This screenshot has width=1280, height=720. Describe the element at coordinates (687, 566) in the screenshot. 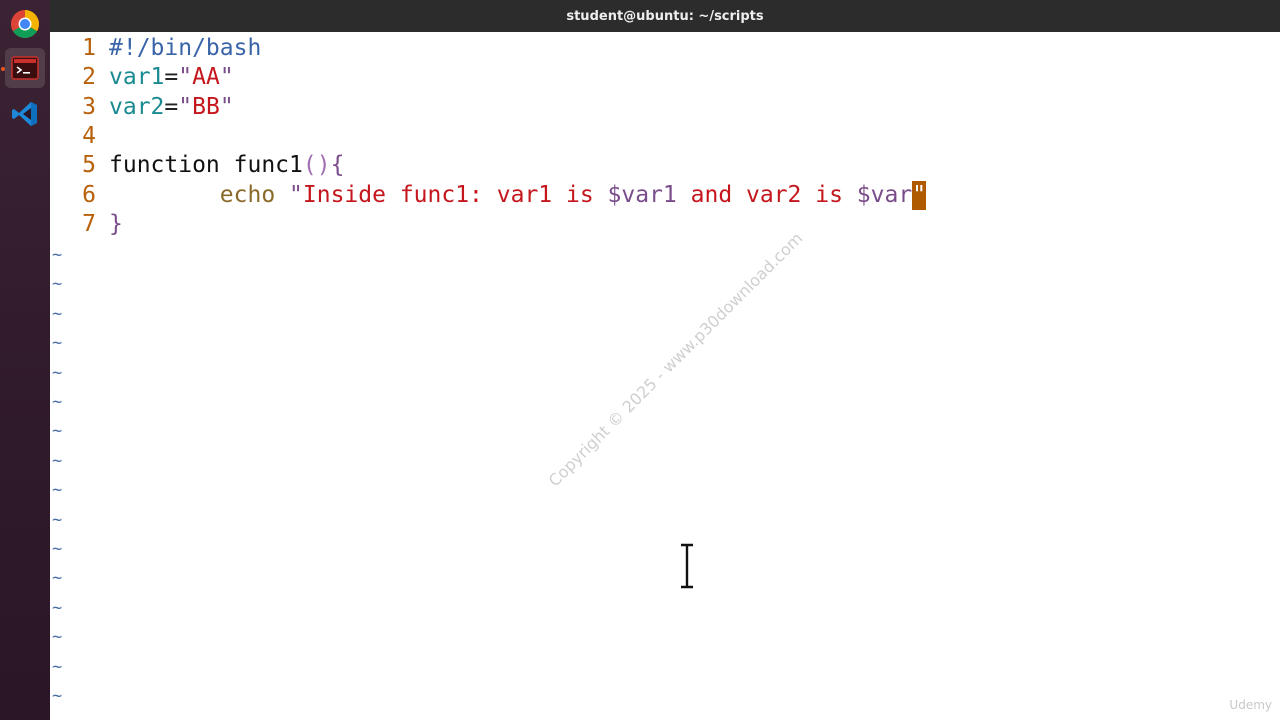

I see `text-cursor-icon` at that location.